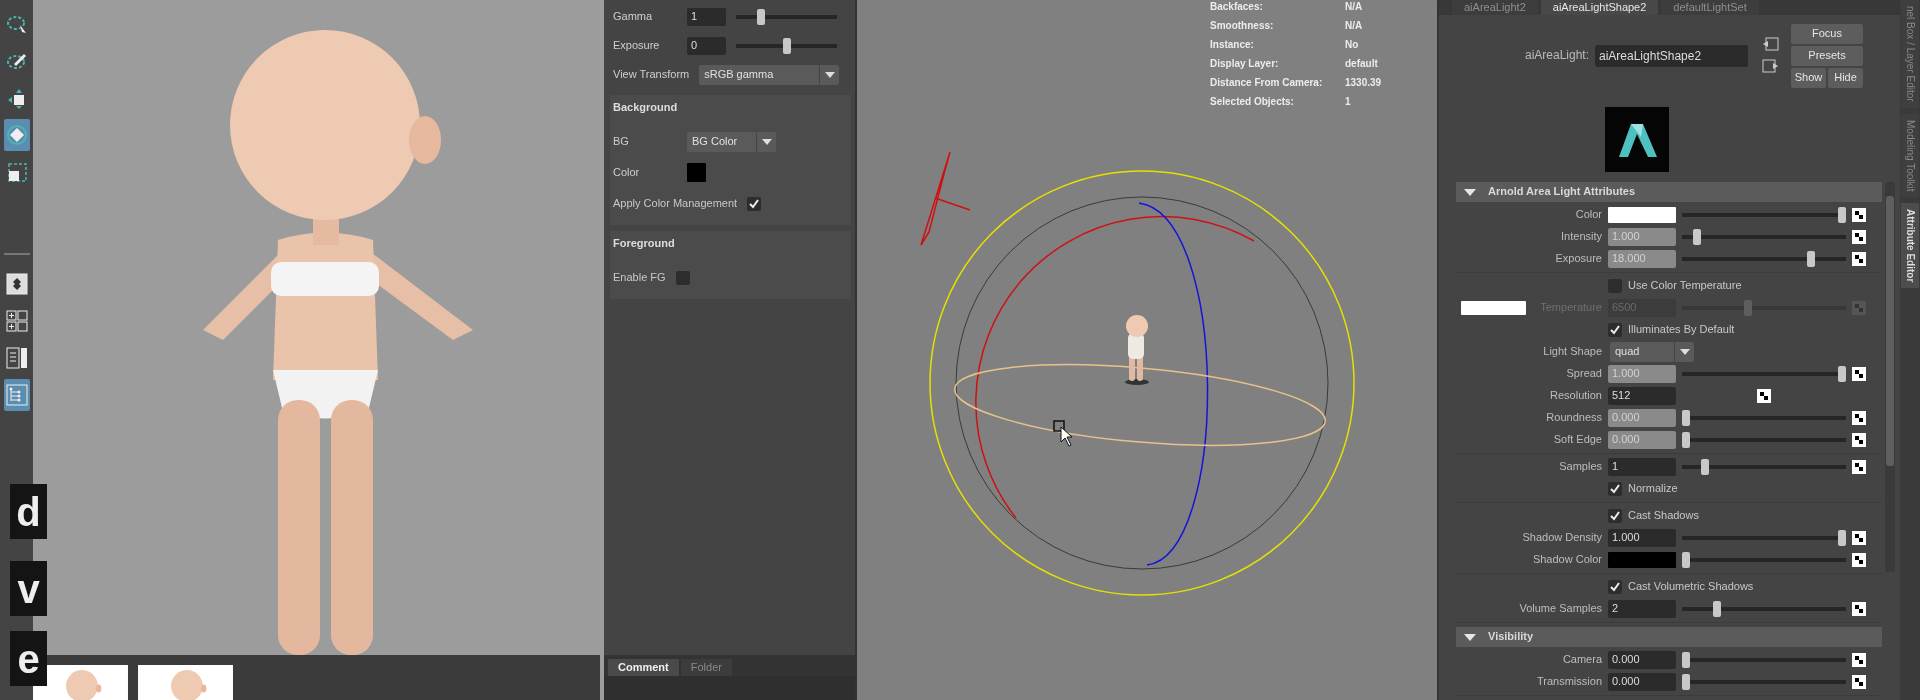 Image resolution: width=1920 pixels, height=700 pixels. What do you see at coordinates (1669, 637) in the screenshot?
I see `section-header: Visibility` at bounding box center [1669, 637].